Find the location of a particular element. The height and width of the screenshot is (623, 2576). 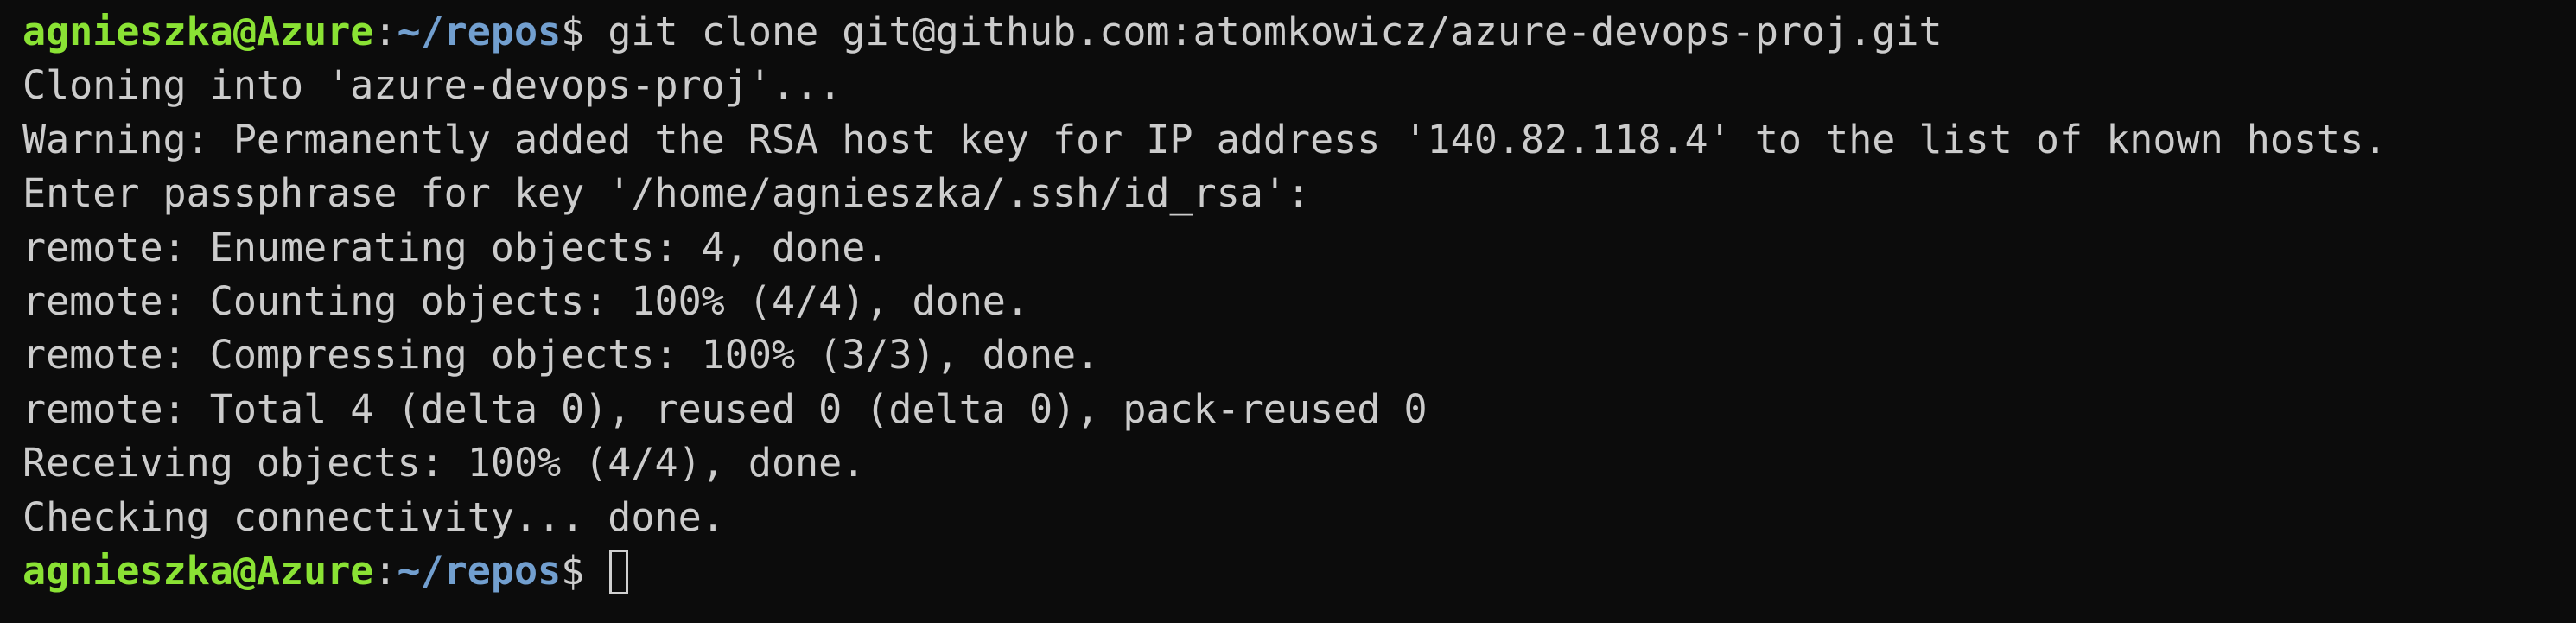

text-cursor is located at coordinates (619, 571).